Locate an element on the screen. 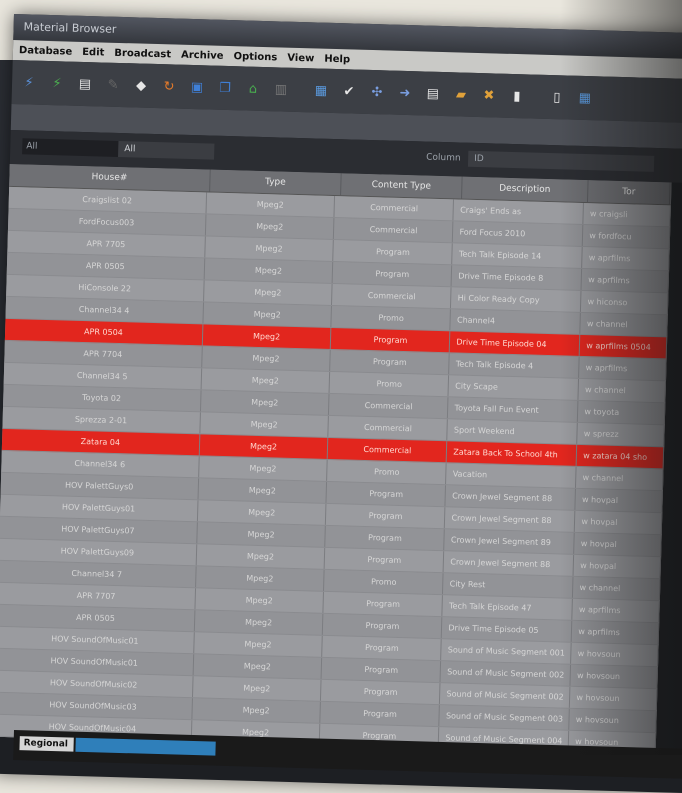  column-select: ID is located at coordinates (561, 161).